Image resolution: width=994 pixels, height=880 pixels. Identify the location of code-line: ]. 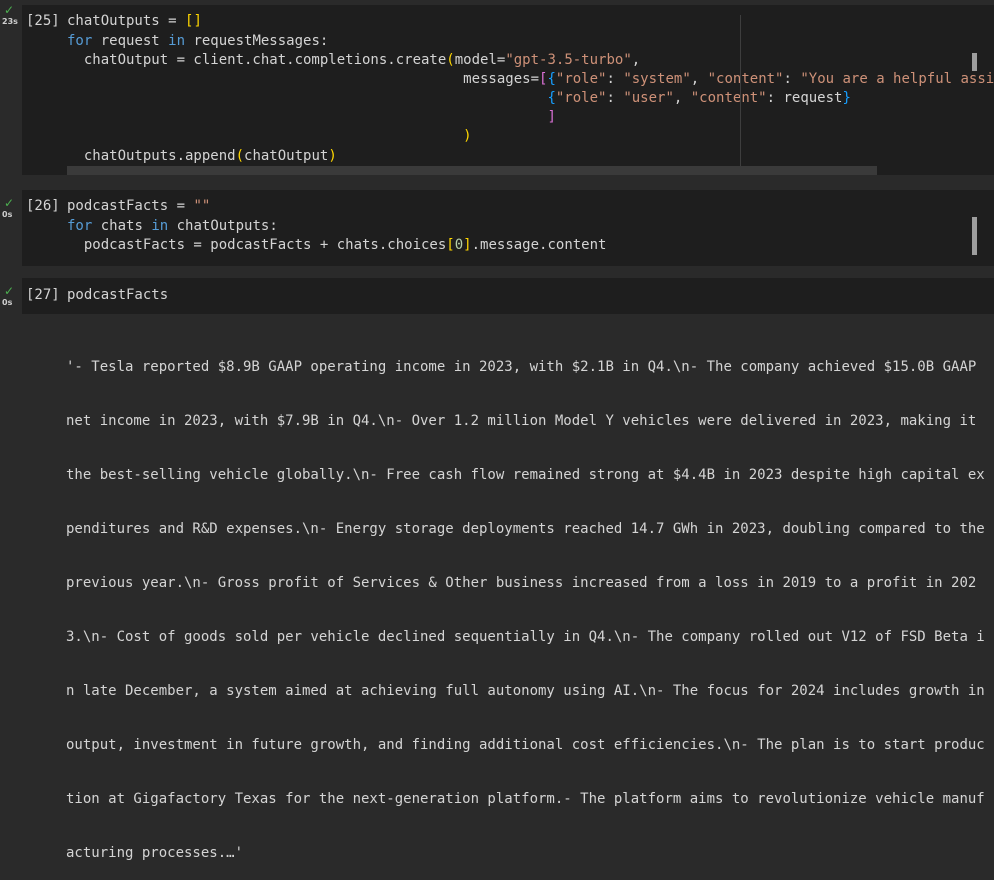
(311, 117).